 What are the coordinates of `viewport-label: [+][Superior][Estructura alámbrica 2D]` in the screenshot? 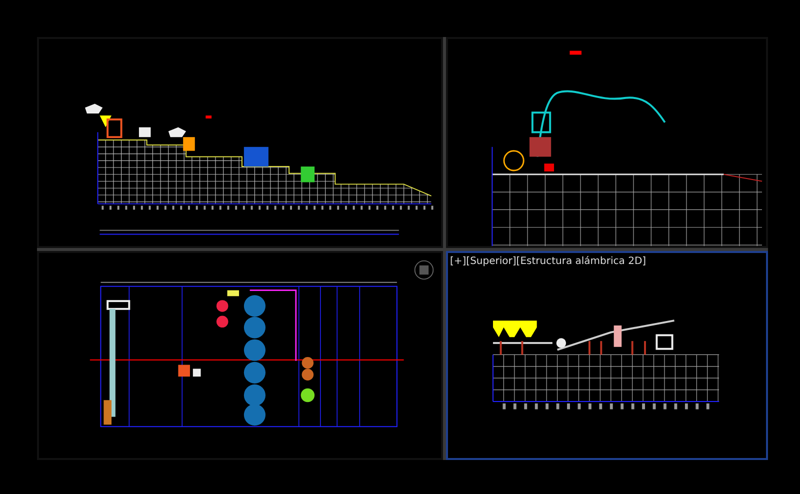 It's located at (548, 260).